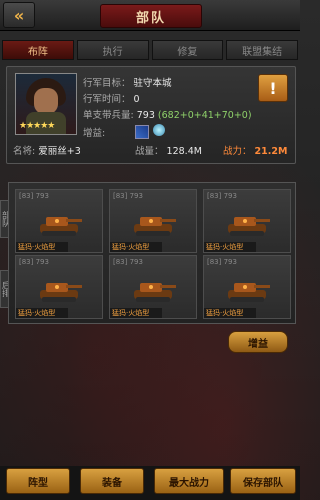 The height and width of the screenshot is (500, 320). What do you see at coordinates (94, 133) in the screenshot?
I see `bonus-label: 增益:` at bounding box center [94, 133].